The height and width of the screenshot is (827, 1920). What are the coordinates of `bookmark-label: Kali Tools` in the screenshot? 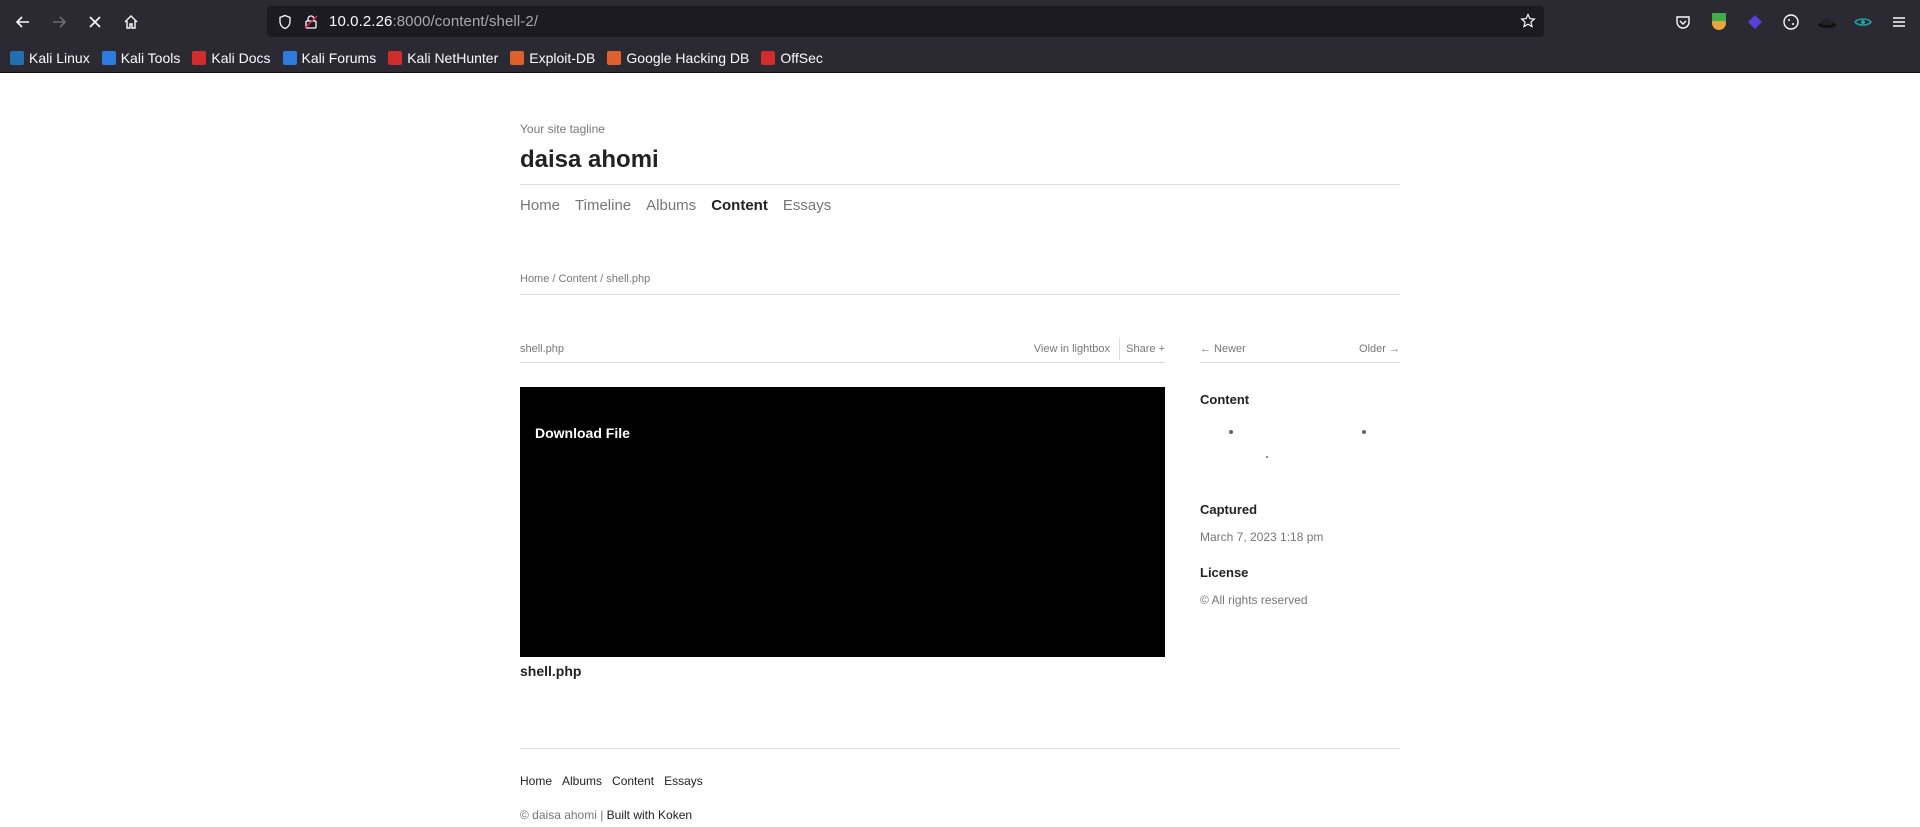 It's located at (150, 58).